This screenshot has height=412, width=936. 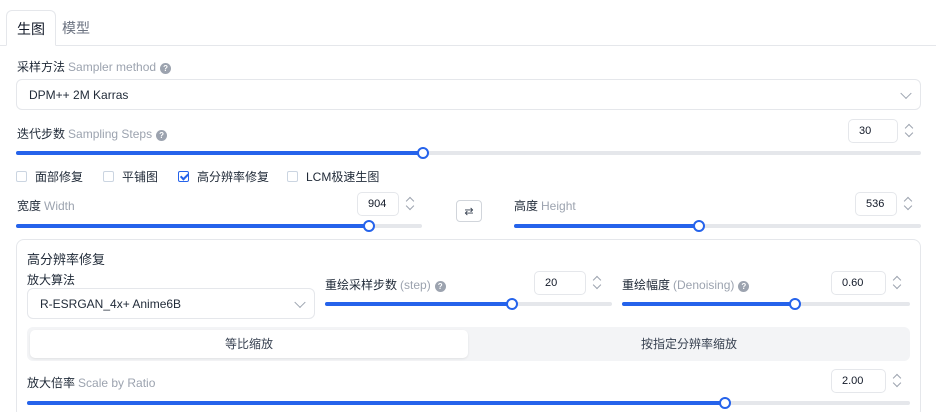 I want to click on scale-number-input: 2.00, so click(x=866, y=381).